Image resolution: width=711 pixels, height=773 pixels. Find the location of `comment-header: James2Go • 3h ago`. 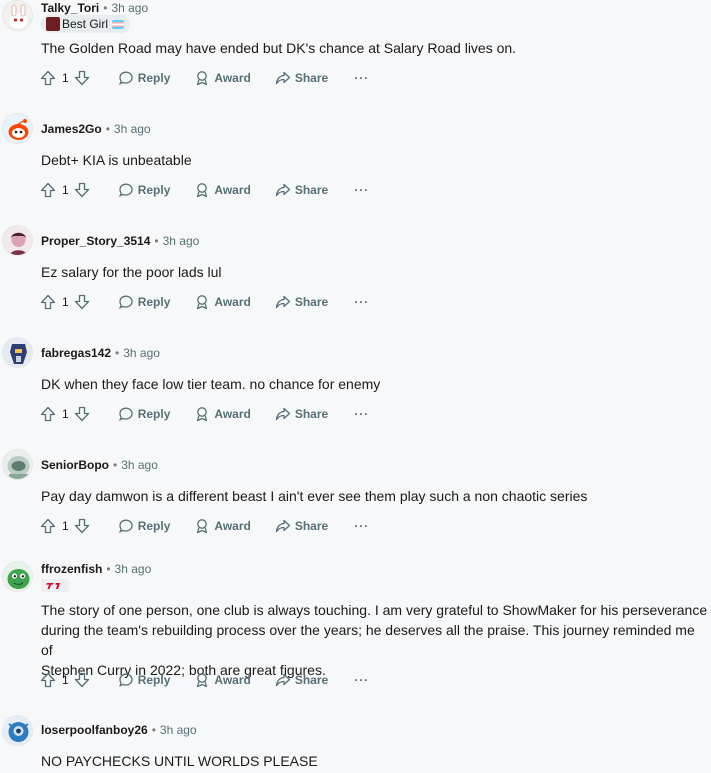

comment-header: James2Go • 3h ago is located at coordinates (96, 129).